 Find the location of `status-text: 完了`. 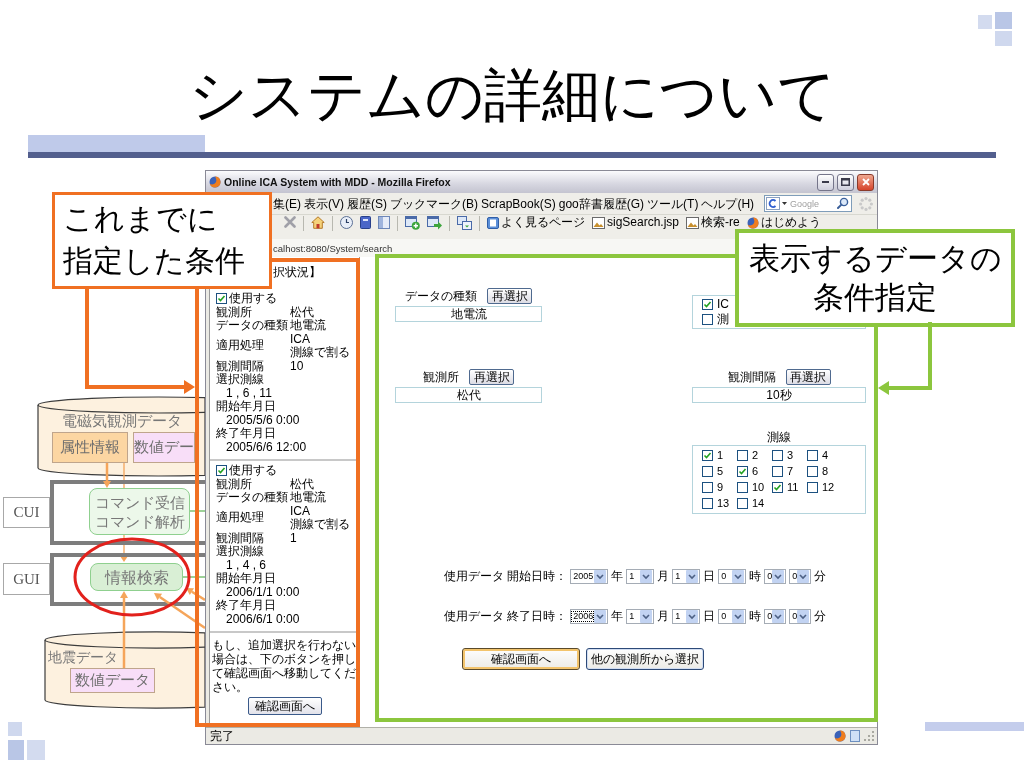

status-text: 完了 is located at coordinates (222, 736).